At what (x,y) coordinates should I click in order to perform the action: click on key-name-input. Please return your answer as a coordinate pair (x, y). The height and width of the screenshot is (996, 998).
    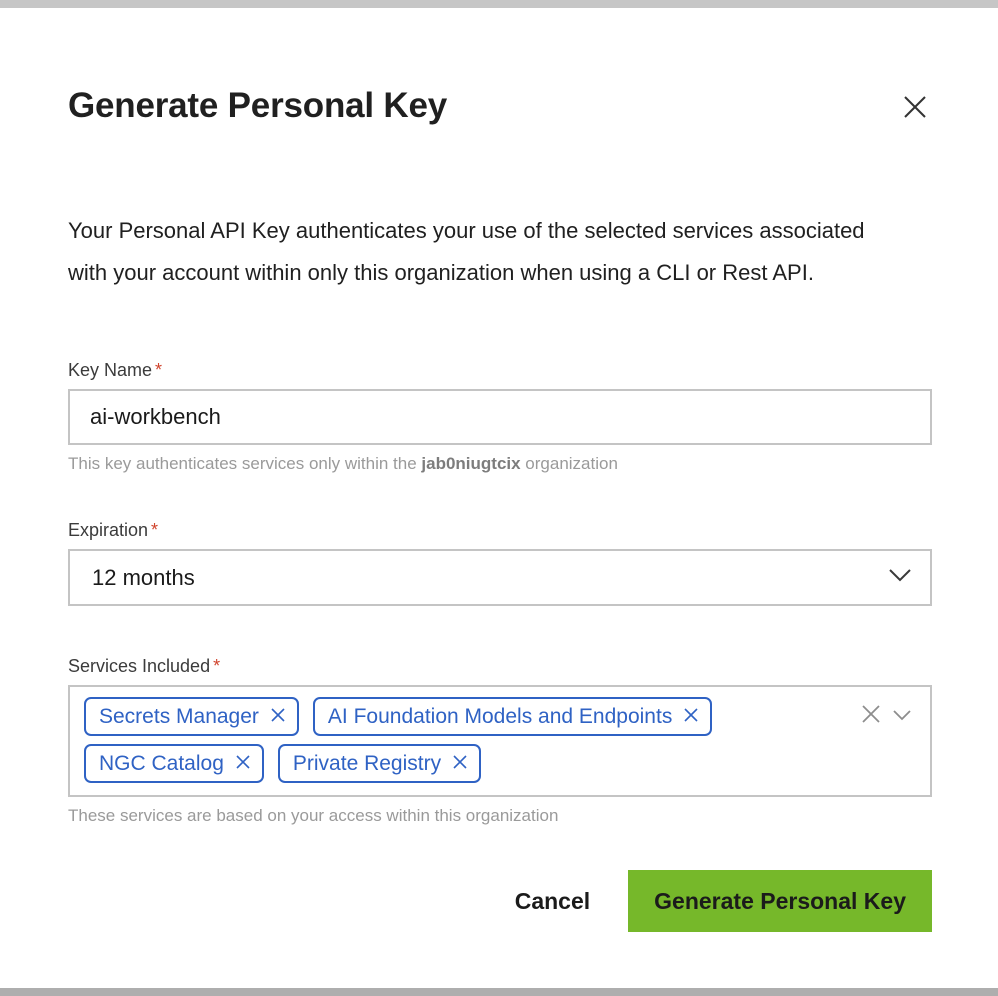
    Looking at the image, I should click on (500, 417).